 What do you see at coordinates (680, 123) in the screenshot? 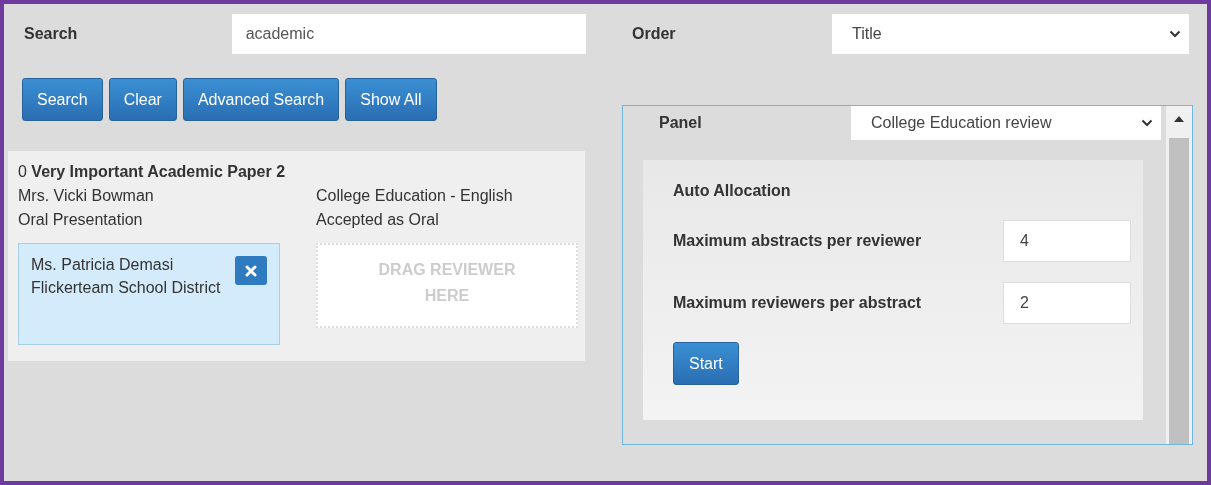
I see `panel-label: Panel` at bounding box center [680, 123].